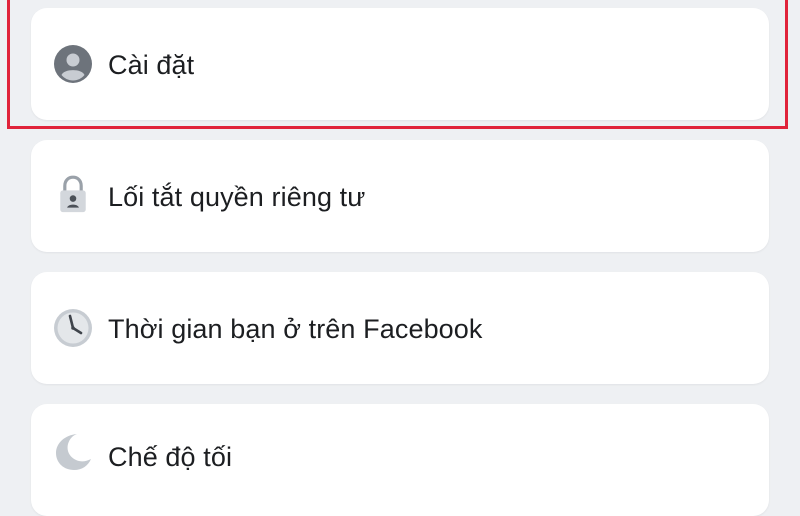 The width and height of the screenshot is (800, 516). Describe the element at coordinates (151, 65) in the screenshot. I see `menu-item-label: Cài đặt` at that location.